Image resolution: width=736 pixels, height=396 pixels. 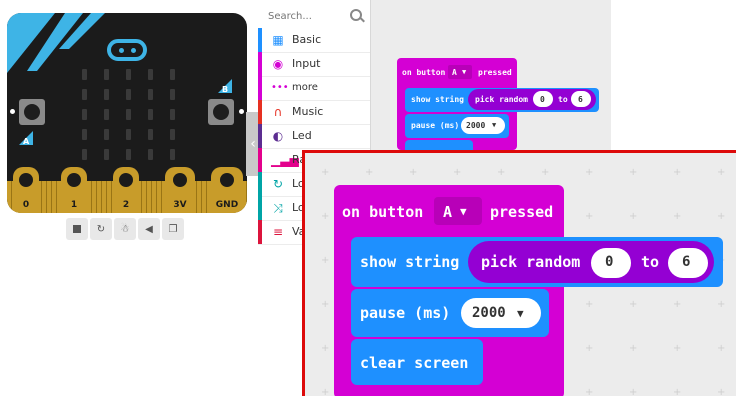 What do you see at coordinates (580, 99) in the screenshot?
I see `random-to-value-small: 6` at bounding box center [580, 99].